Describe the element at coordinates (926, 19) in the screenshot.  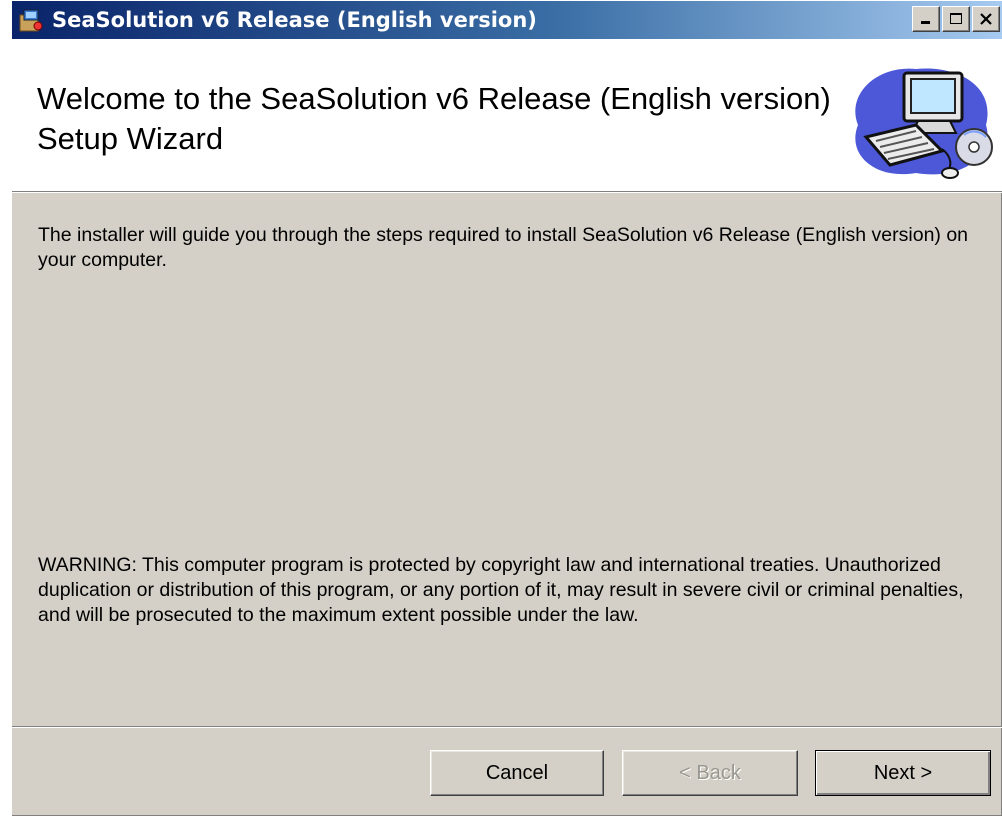
I see `minimize-button` at that location.